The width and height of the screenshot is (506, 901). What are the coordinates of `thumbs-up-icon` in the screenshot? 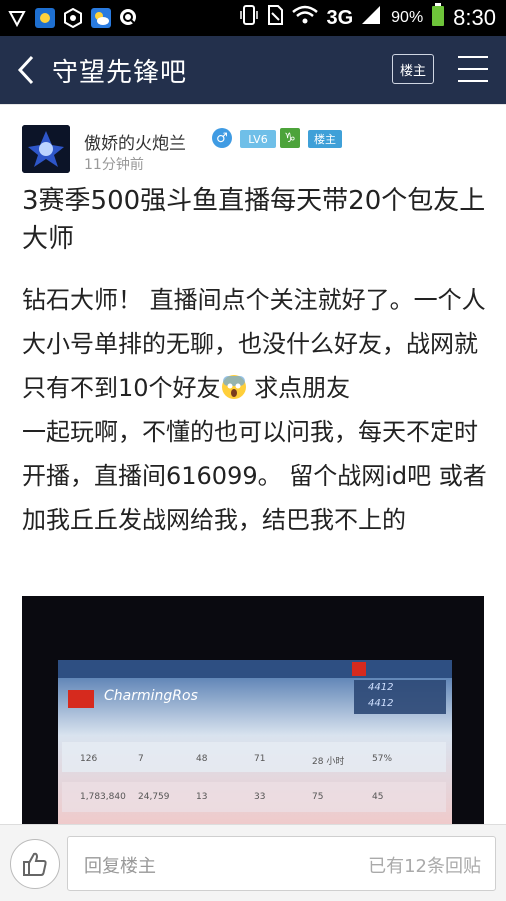 It's located at (35, 864).